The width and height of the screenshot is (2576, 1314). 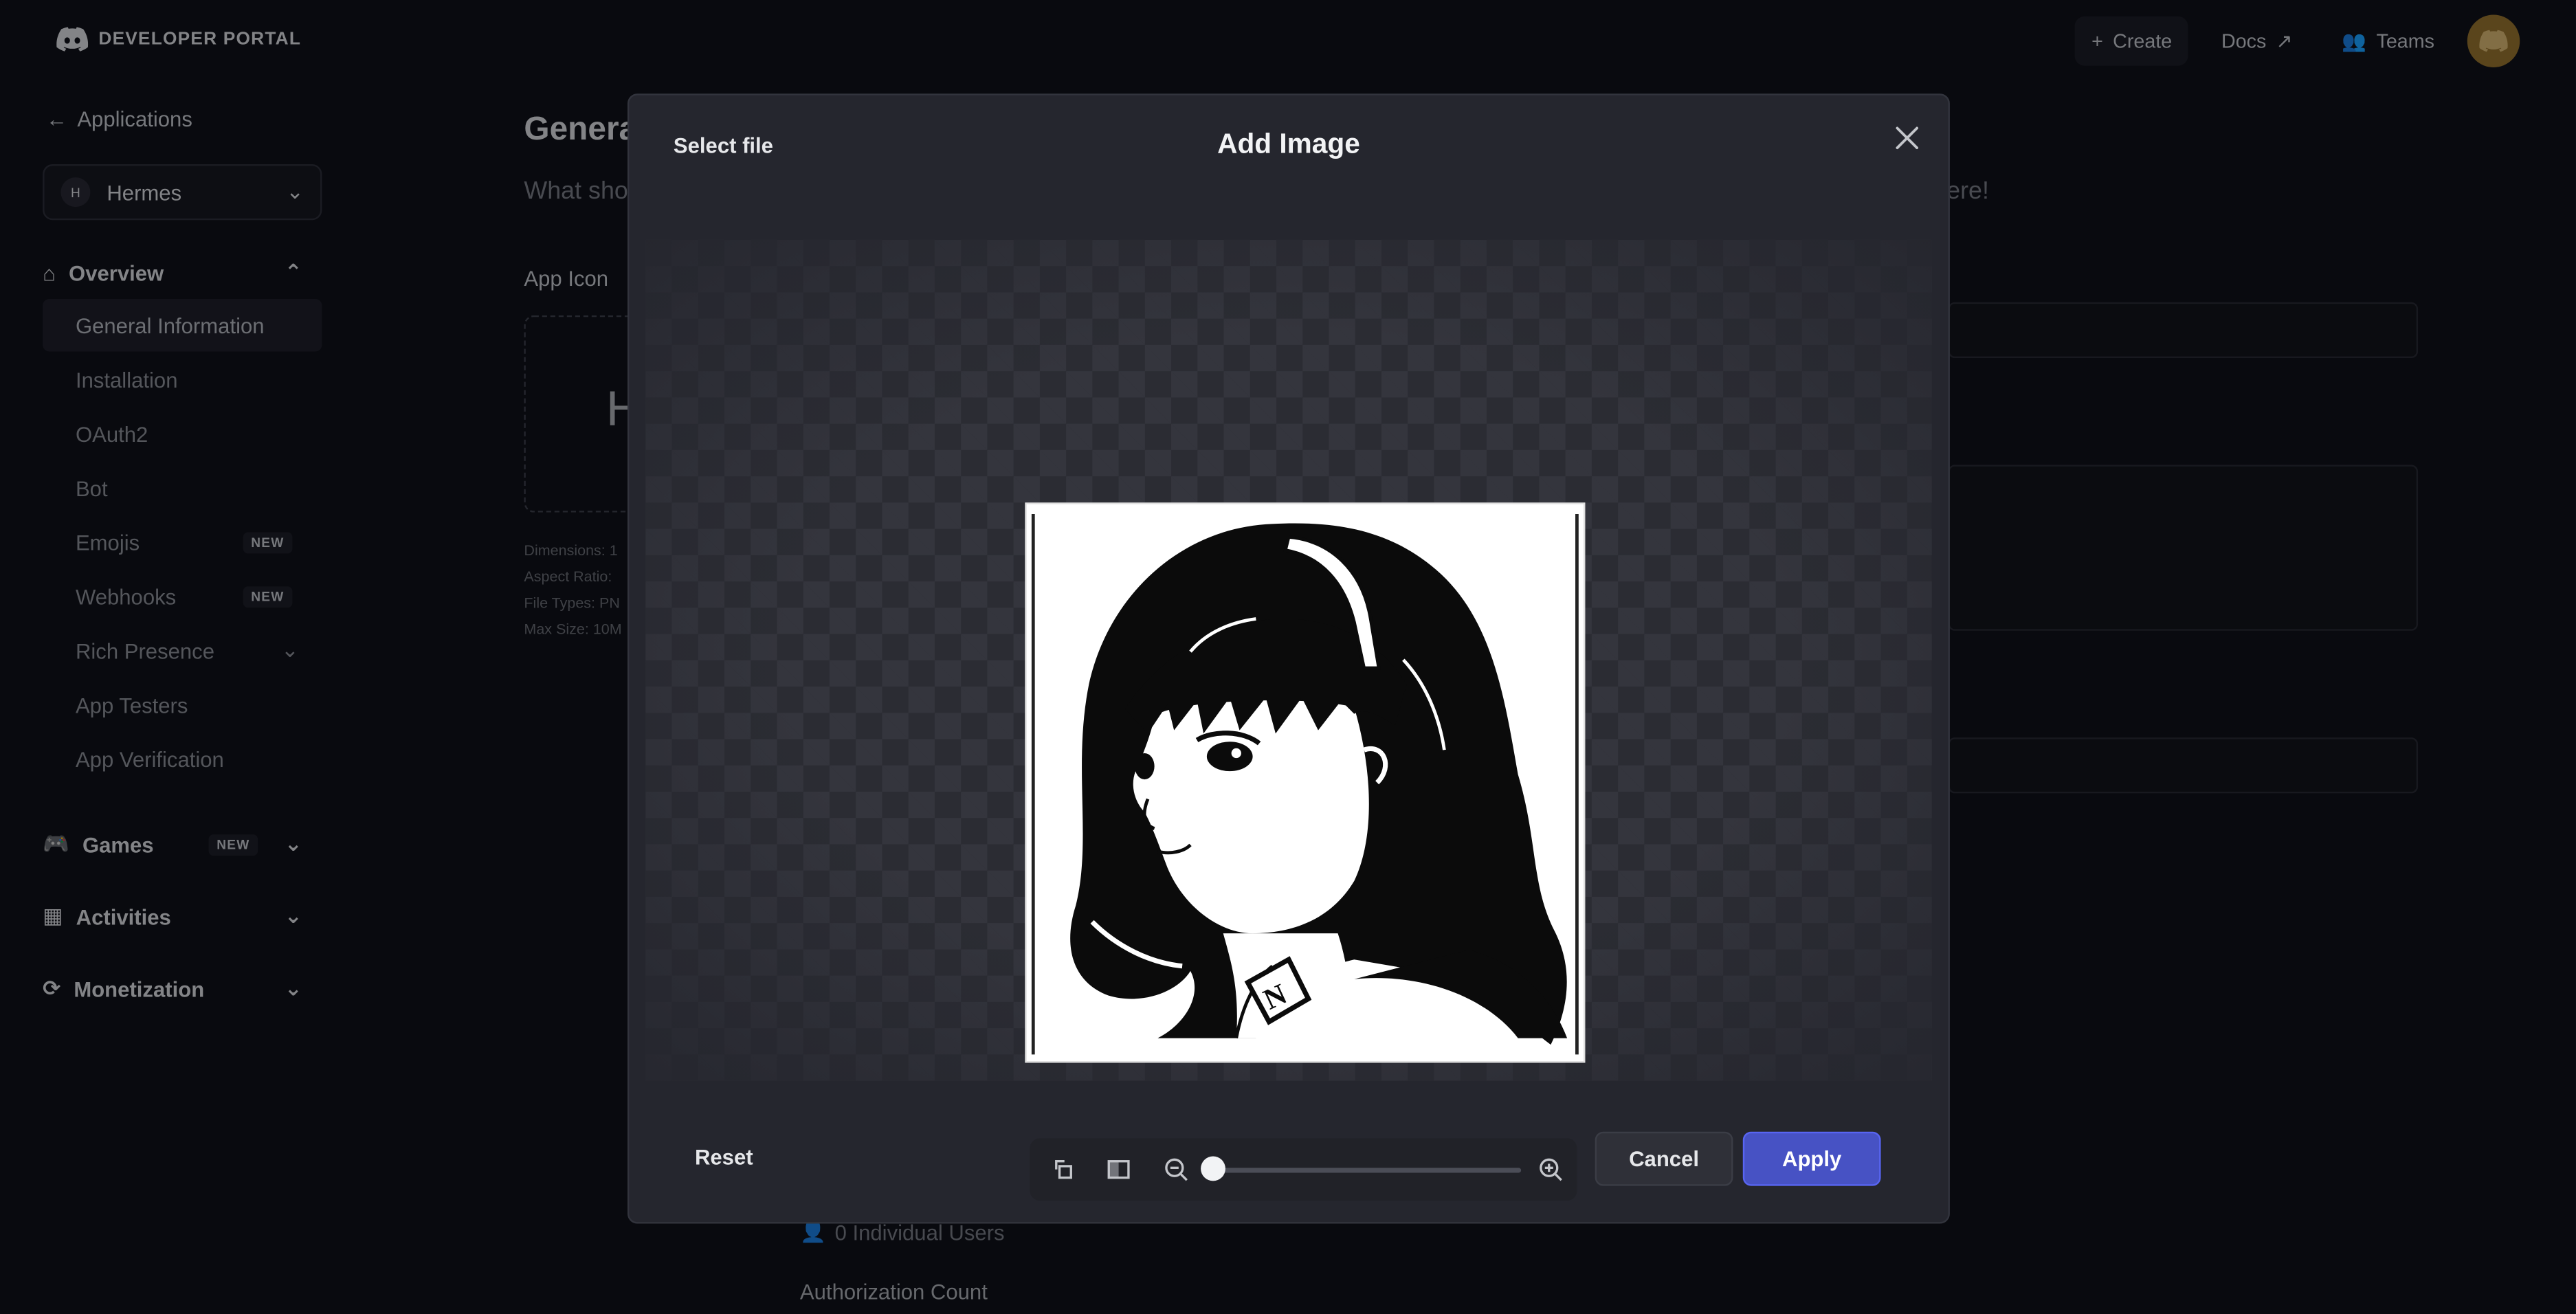 I want to click on apply-button: Apply, so click(x=1811, y=1158).